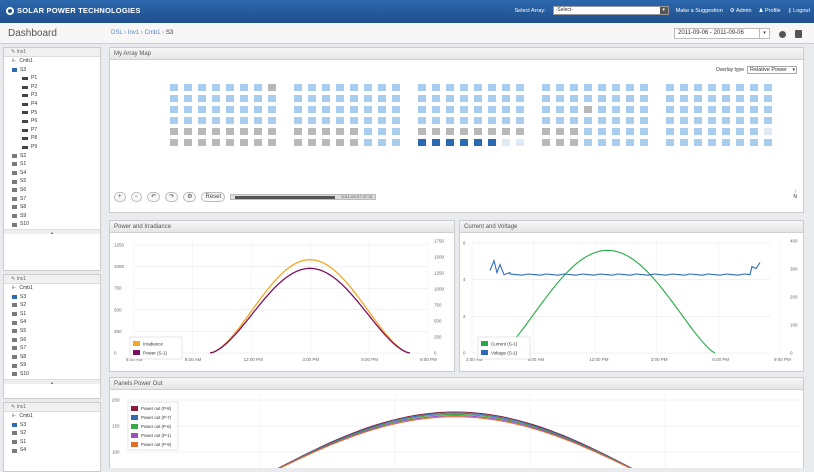 The height and width of the screenshot is (472, 814). Describe the element at coordinates (52, 231) in the screenshot. I see `tree-collapse-toggle: ▲` at that location.